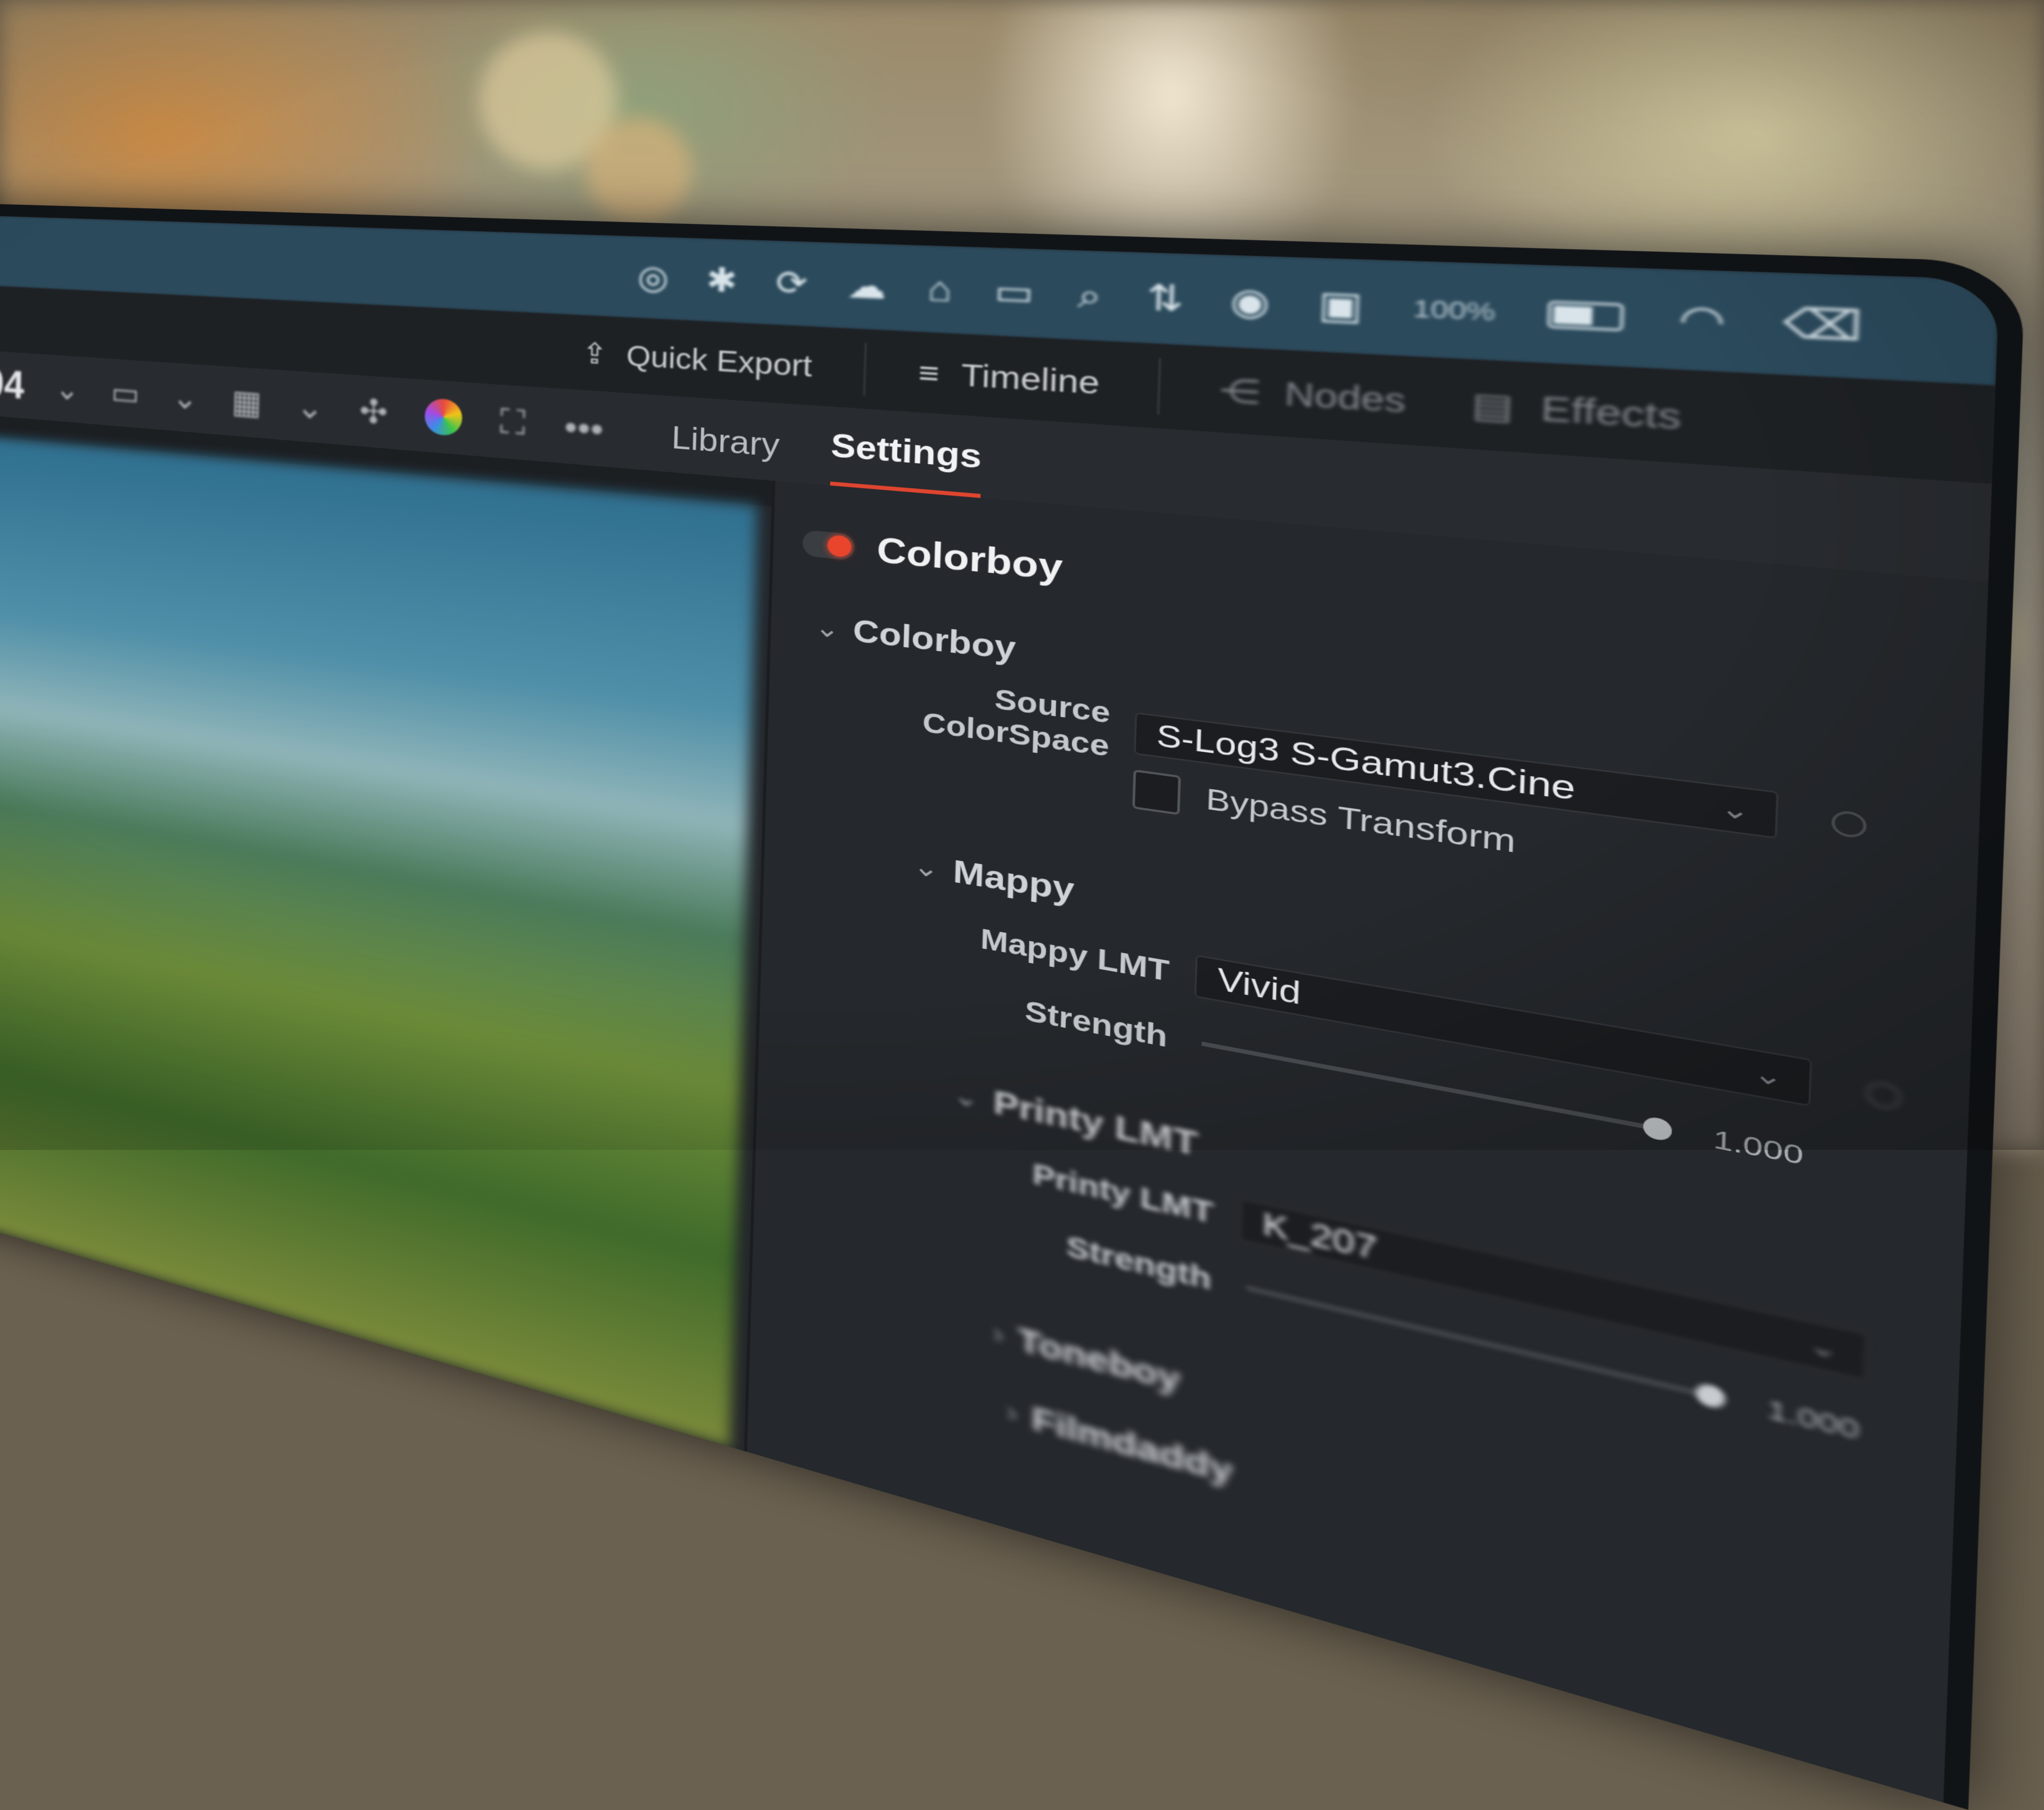 This screenshot has height=1810, width=2044. Describe the element at coordinates (725, 450) in the screenshot. I see `tab-library: Library` at that location.